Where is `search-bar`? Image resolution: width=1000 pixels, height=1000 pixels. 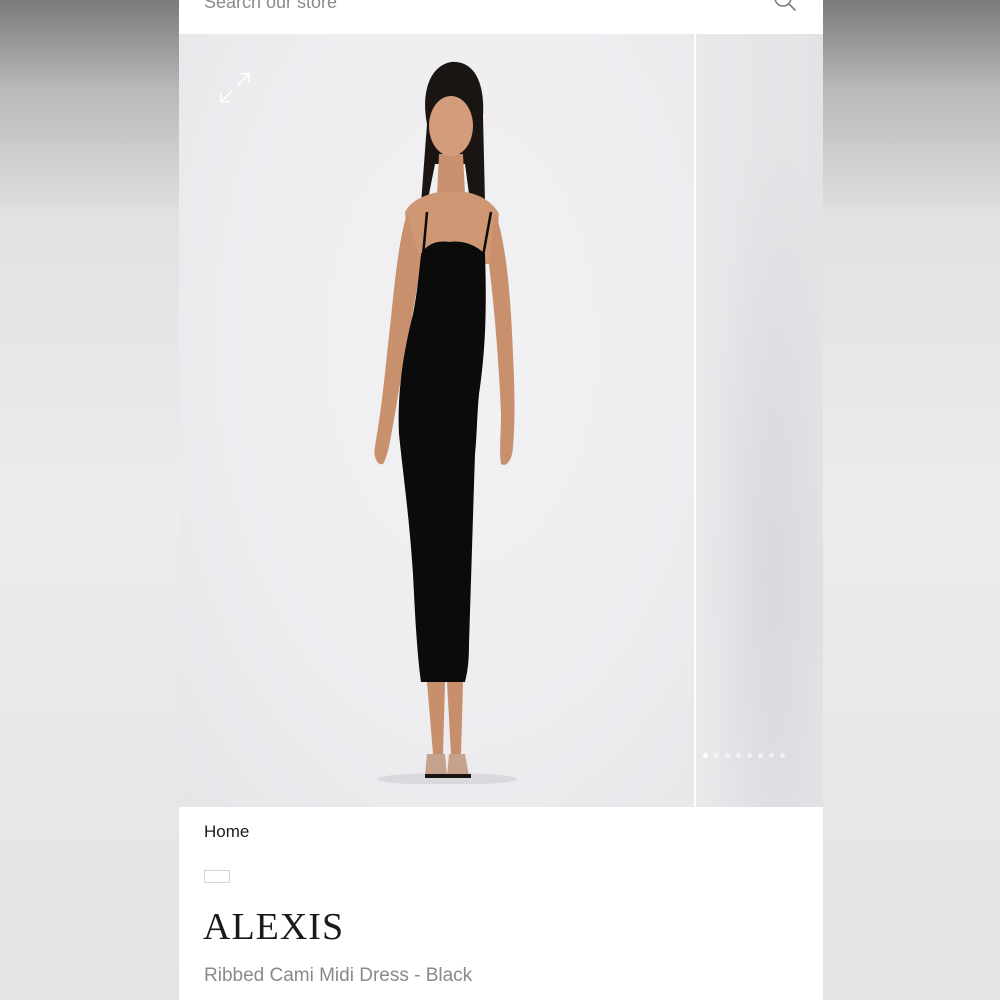 search-bar is located at coordinates (501, 17).